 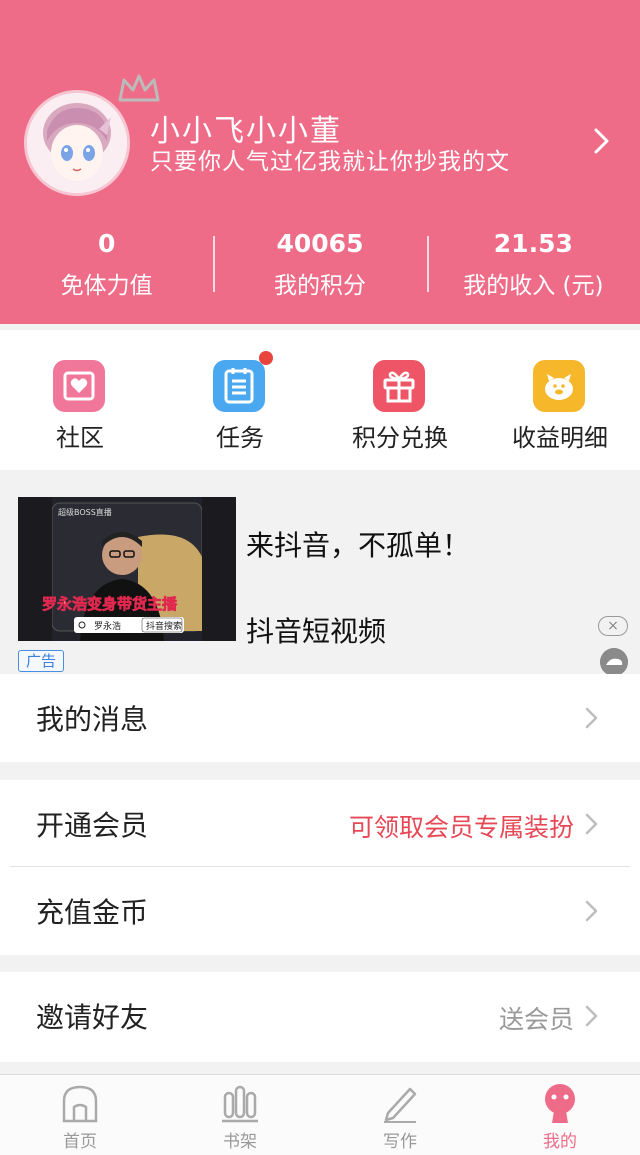 I want to click on ad-thumb-search-name: 罗永浩, so click(x=107, y=626).